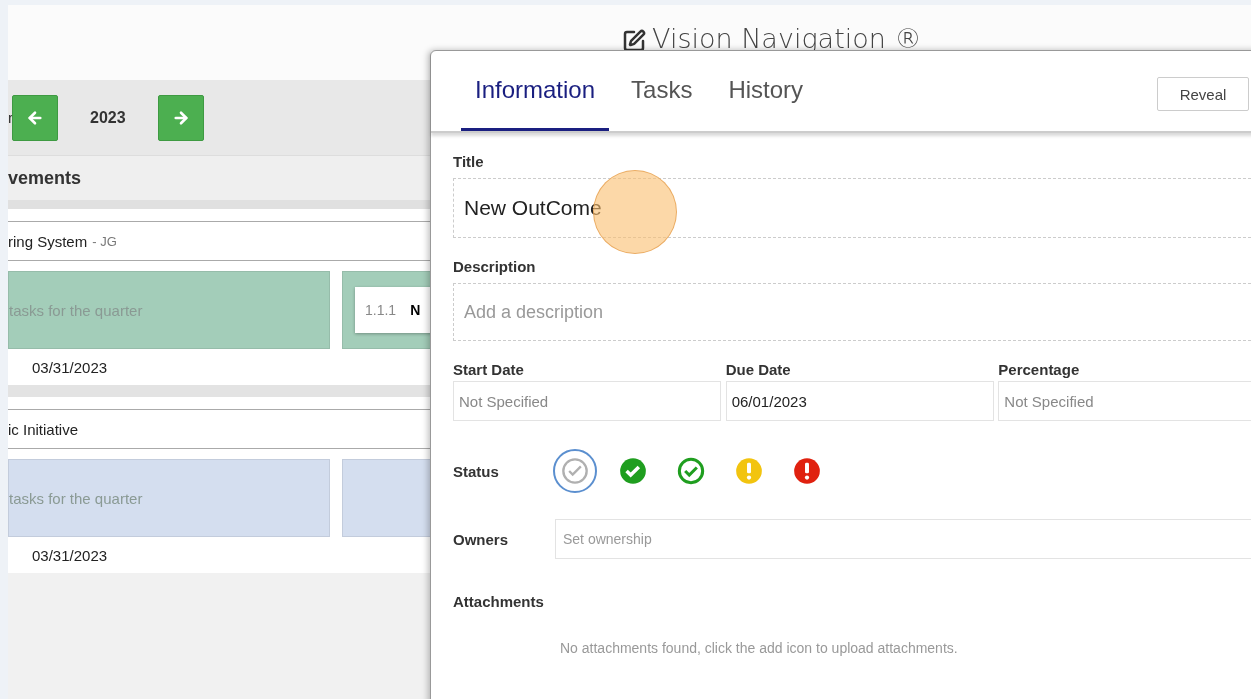  What do you see at coordinates (489, 369) in the screenshot?
I see `field-label: Start Date` at bounding box center [489, 369].